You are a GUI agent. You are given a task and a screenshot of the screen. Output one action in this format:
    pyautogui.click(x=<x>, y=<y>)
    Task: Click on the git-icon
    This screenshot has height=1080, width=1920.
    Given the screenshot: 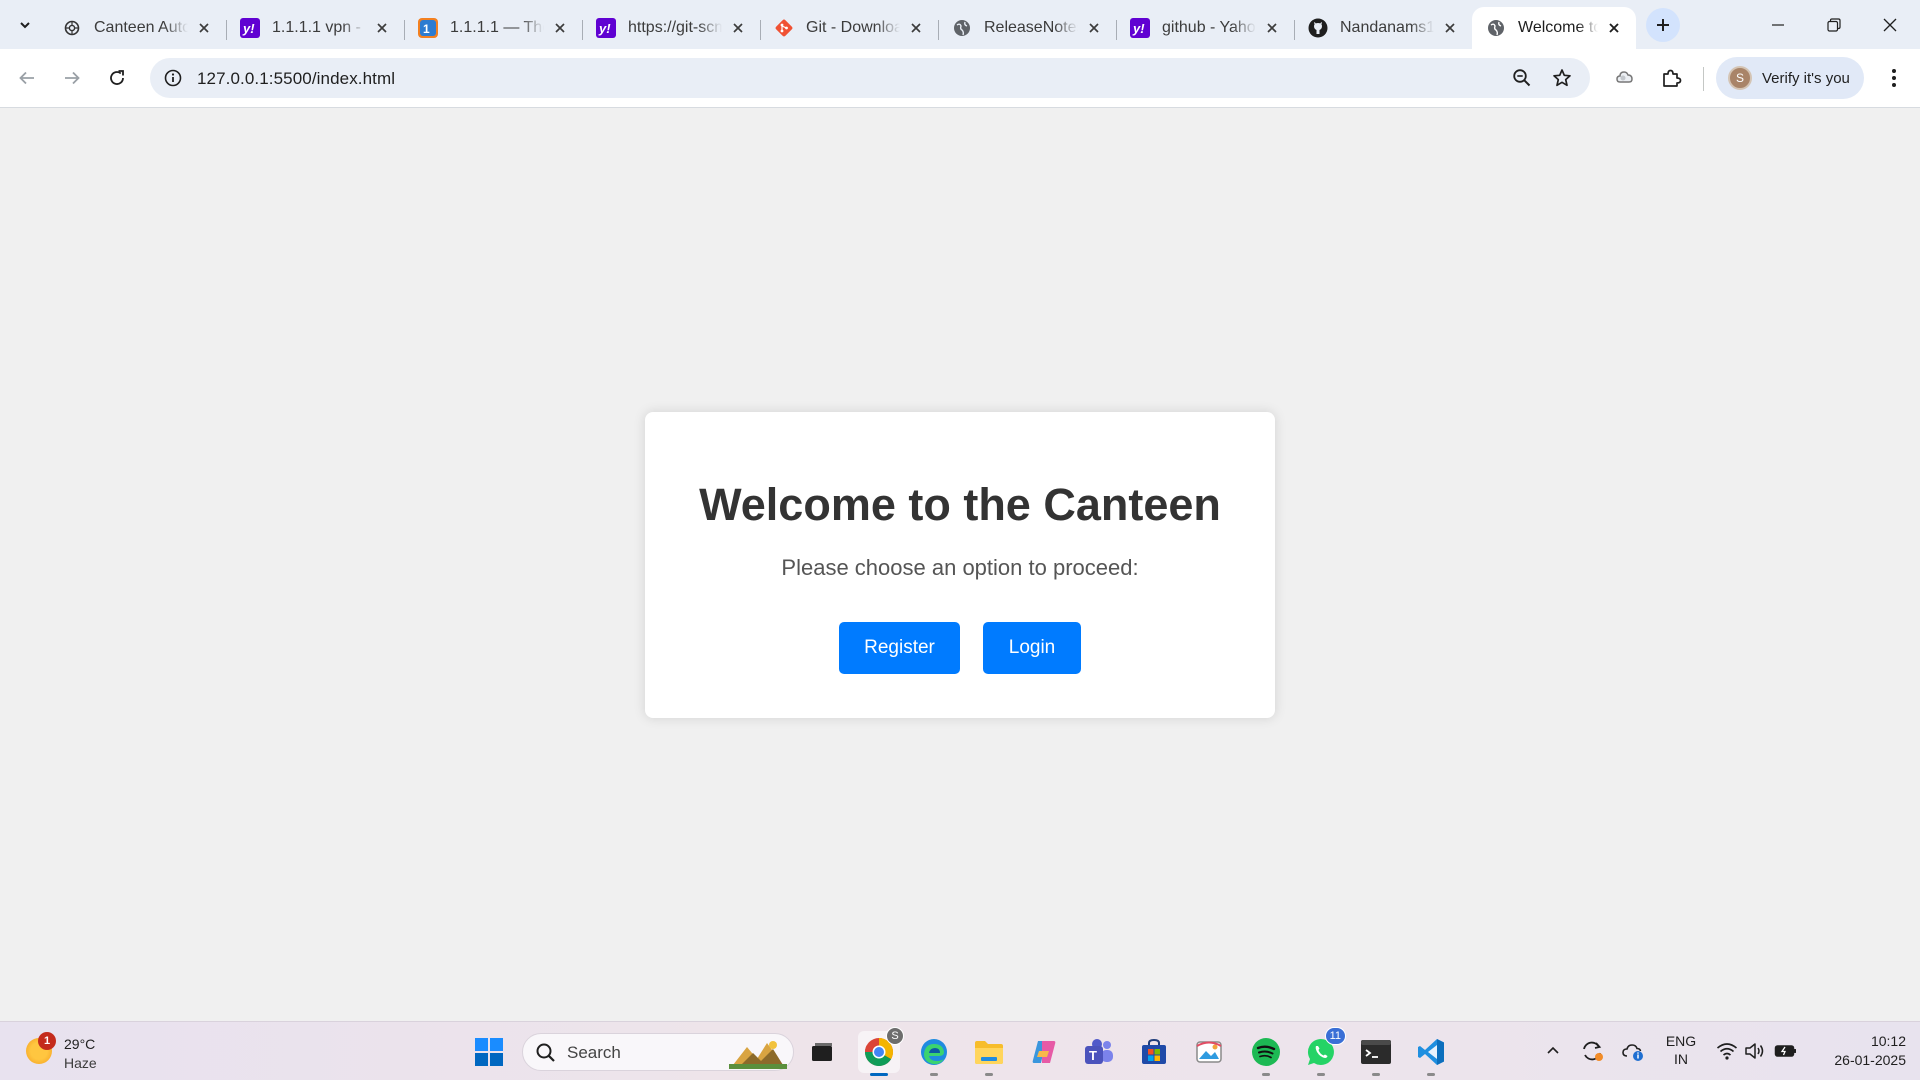 What is the action you would take?
    pyautogui.click(x=784, y=28)
    